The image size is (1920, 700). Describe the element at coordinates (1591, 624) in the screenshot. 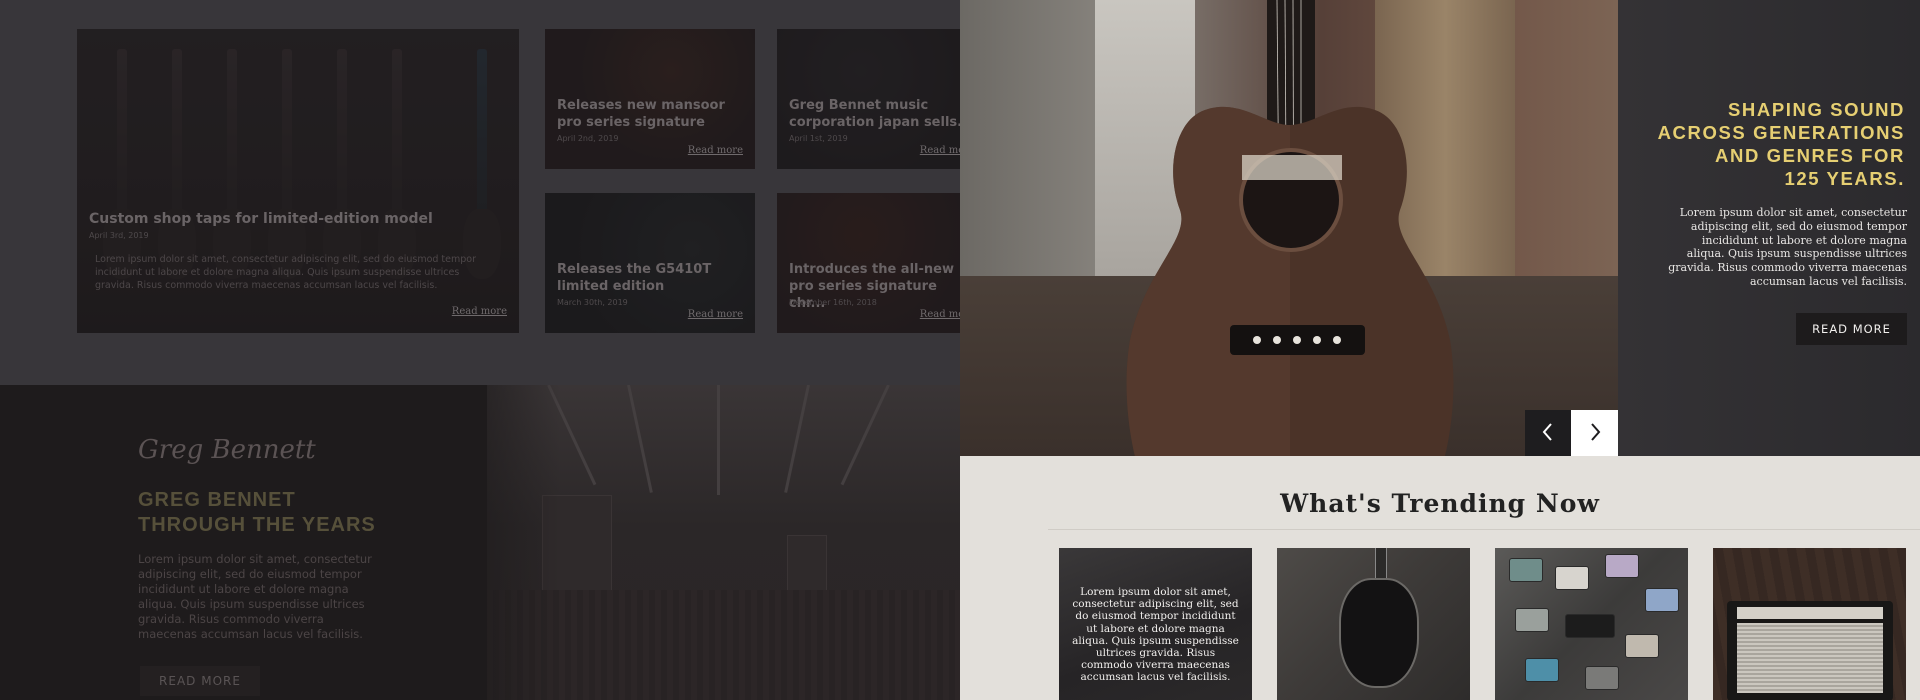

I see `pedalboard-image` at that location.